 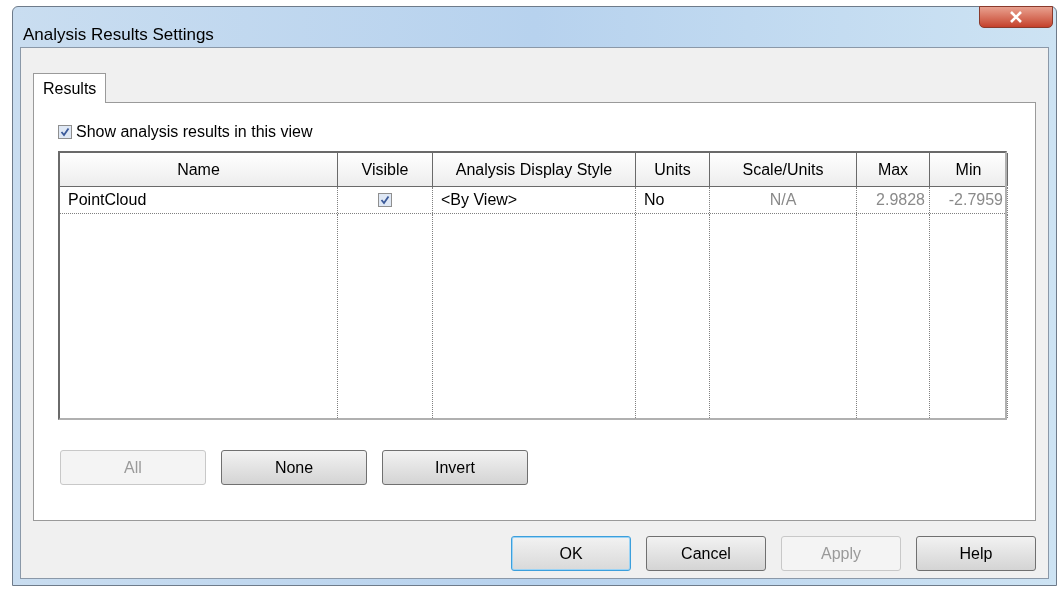 What do you see at coordinates (673, 169) in the screenshot?
I see `column-header: Units` at bounding box center [673, 169].